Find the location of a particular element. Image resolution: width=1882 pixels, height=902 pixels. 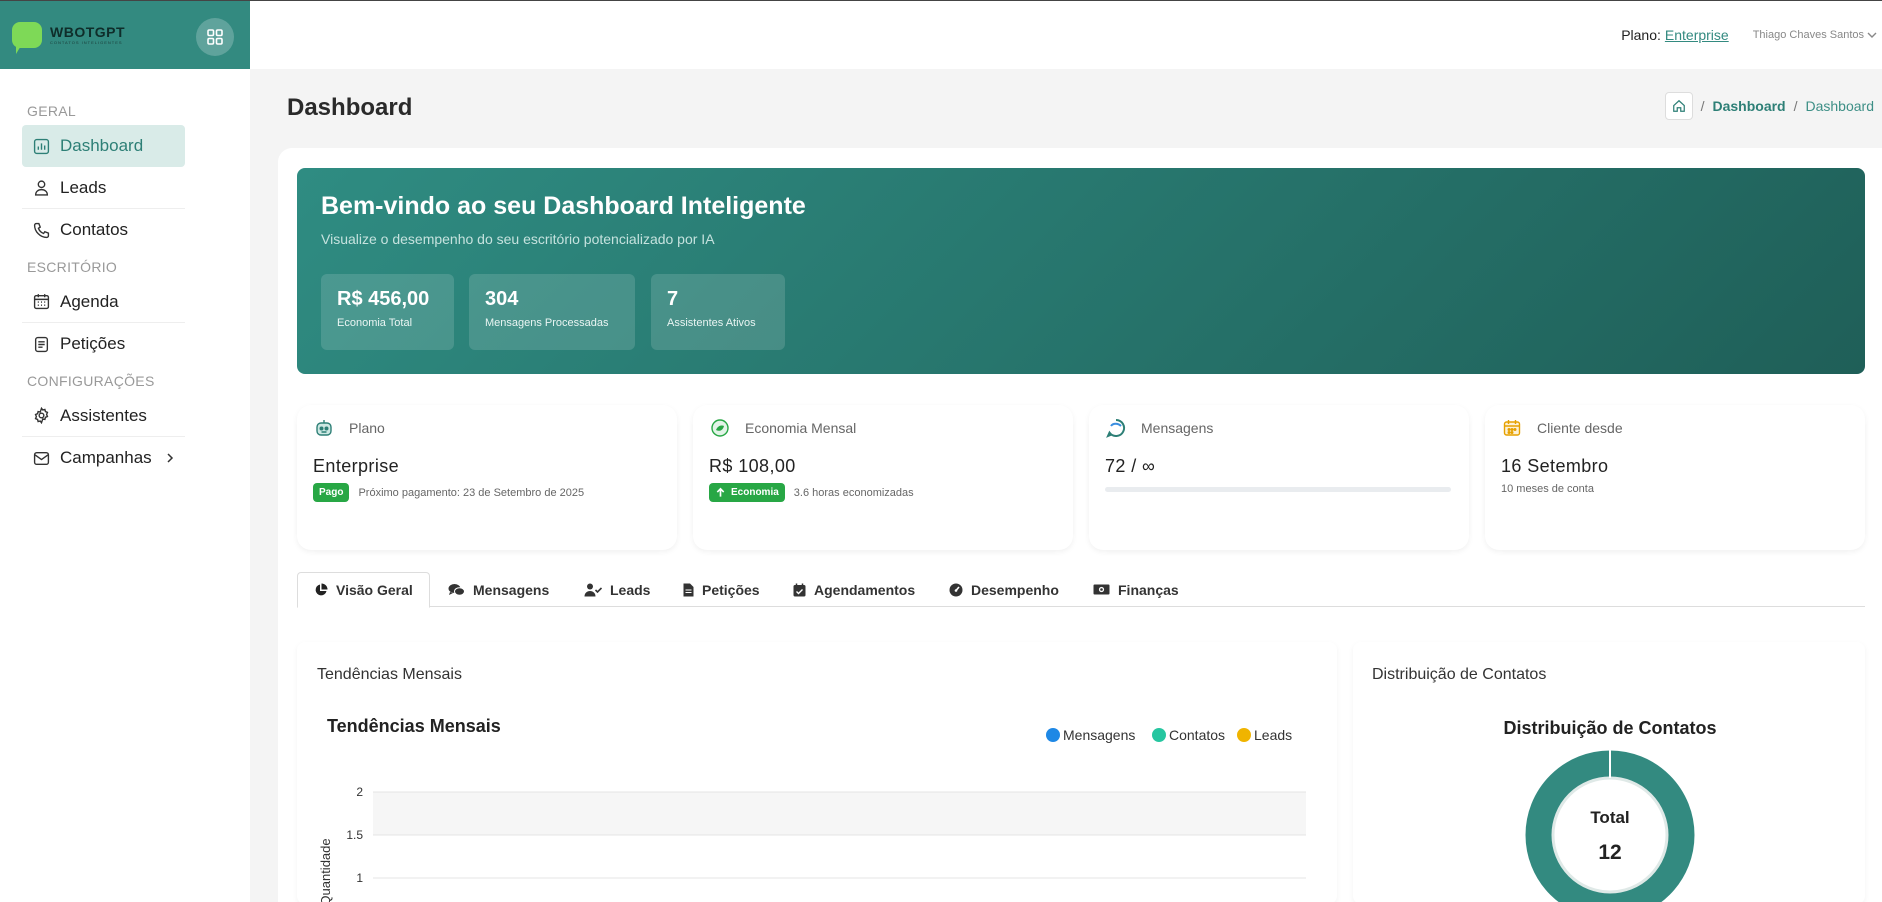

sidebar-section-configuracoes: CONFIGURAÇÕES is located at coordinates (91, 381).